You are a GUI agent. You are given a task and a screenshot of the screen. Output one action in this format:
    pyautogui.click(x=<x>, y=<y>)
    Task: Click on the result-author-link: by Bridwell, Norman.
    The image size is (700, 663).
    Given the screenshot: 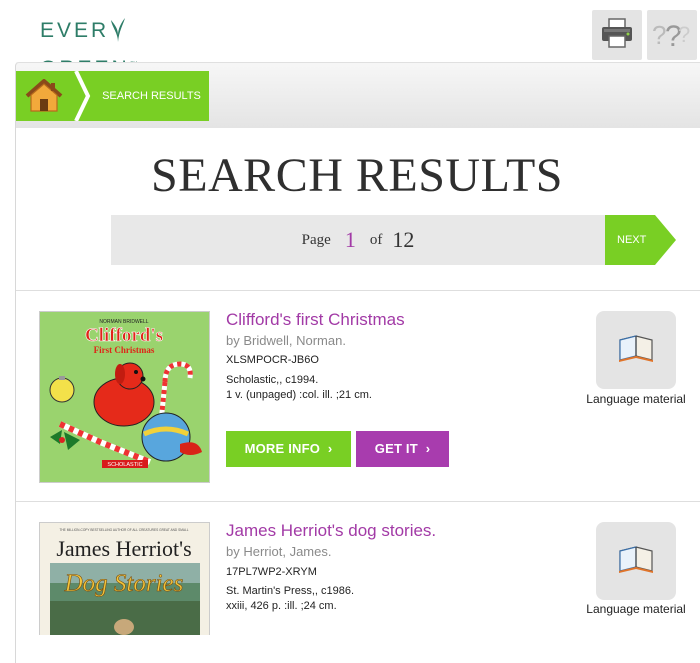 What is the action you would take?
    pyautogui.click(x=286, y=340)
    